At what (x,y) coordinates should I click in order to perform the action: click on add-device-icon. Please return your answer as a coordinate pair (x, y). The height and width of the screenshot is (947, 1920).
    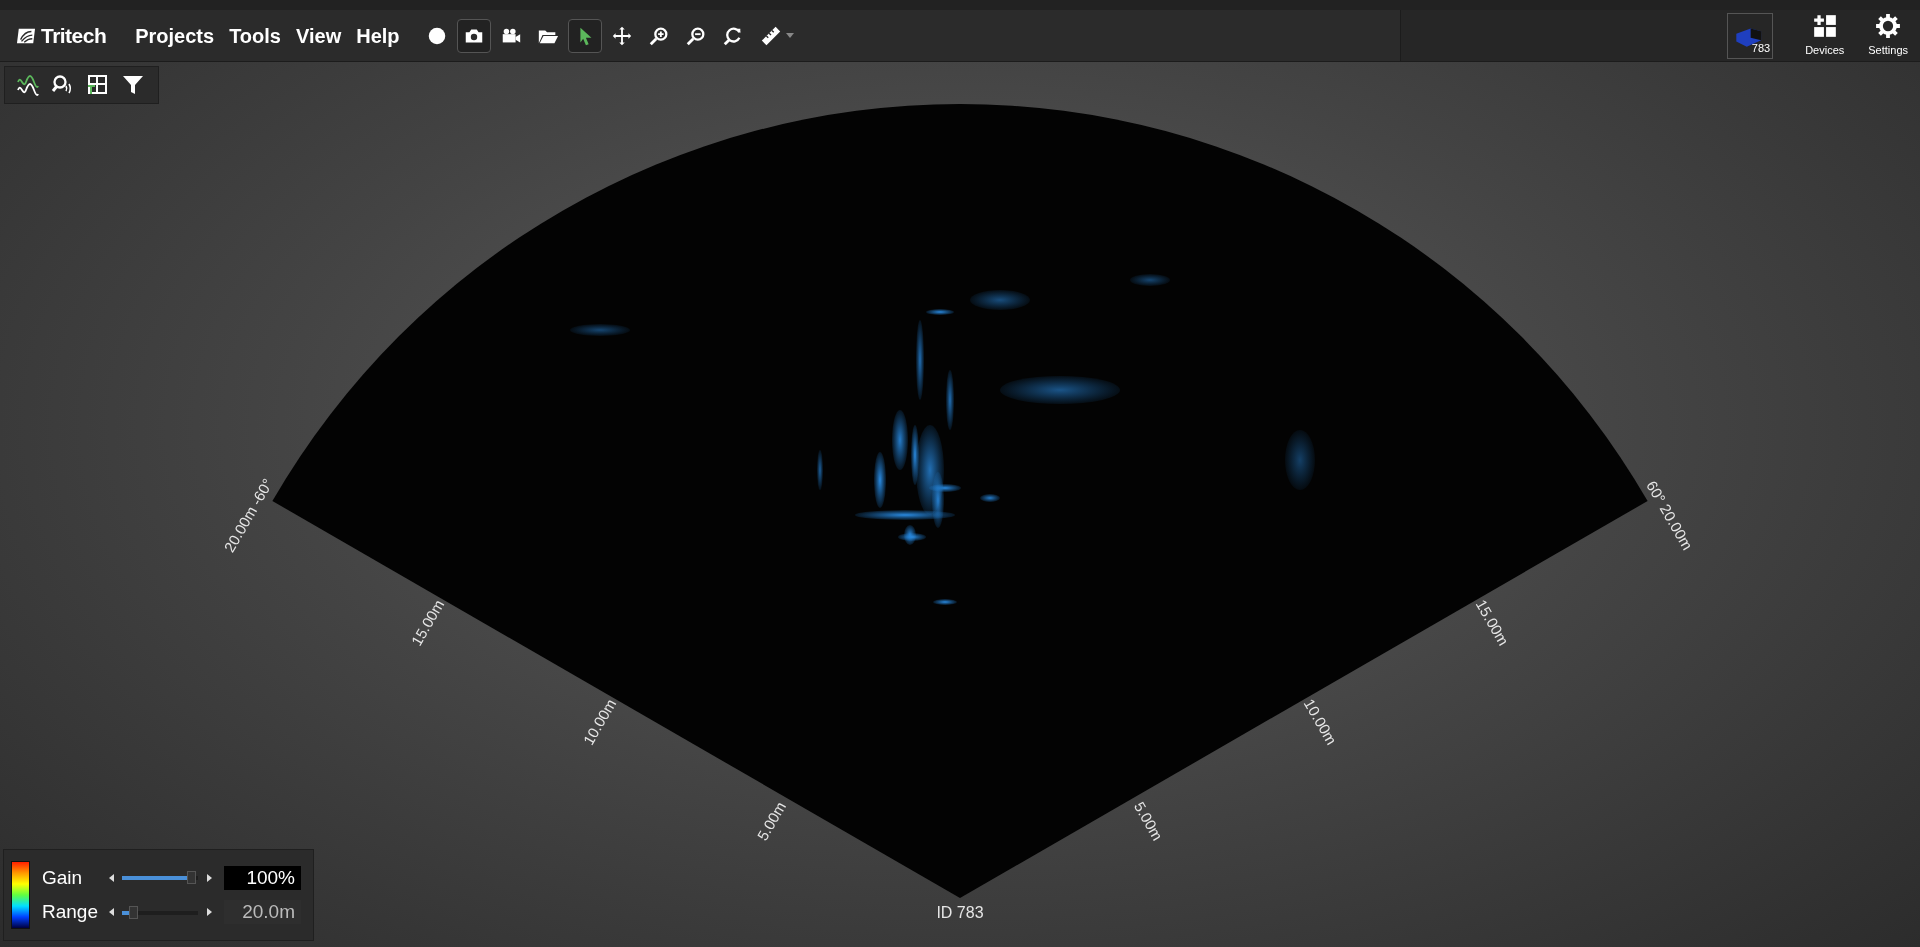
    Looking at the image, I should click on (1824, 25).